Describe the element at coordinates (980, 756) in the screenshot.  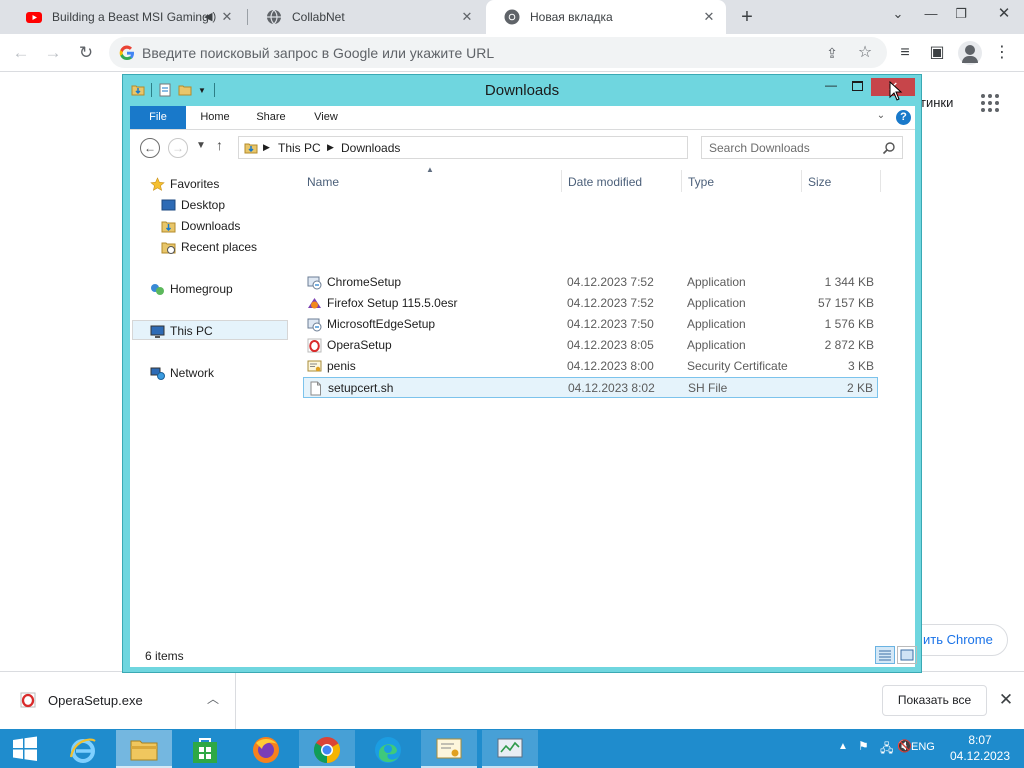
I see `clock-date: 04.12.2023` at that location.